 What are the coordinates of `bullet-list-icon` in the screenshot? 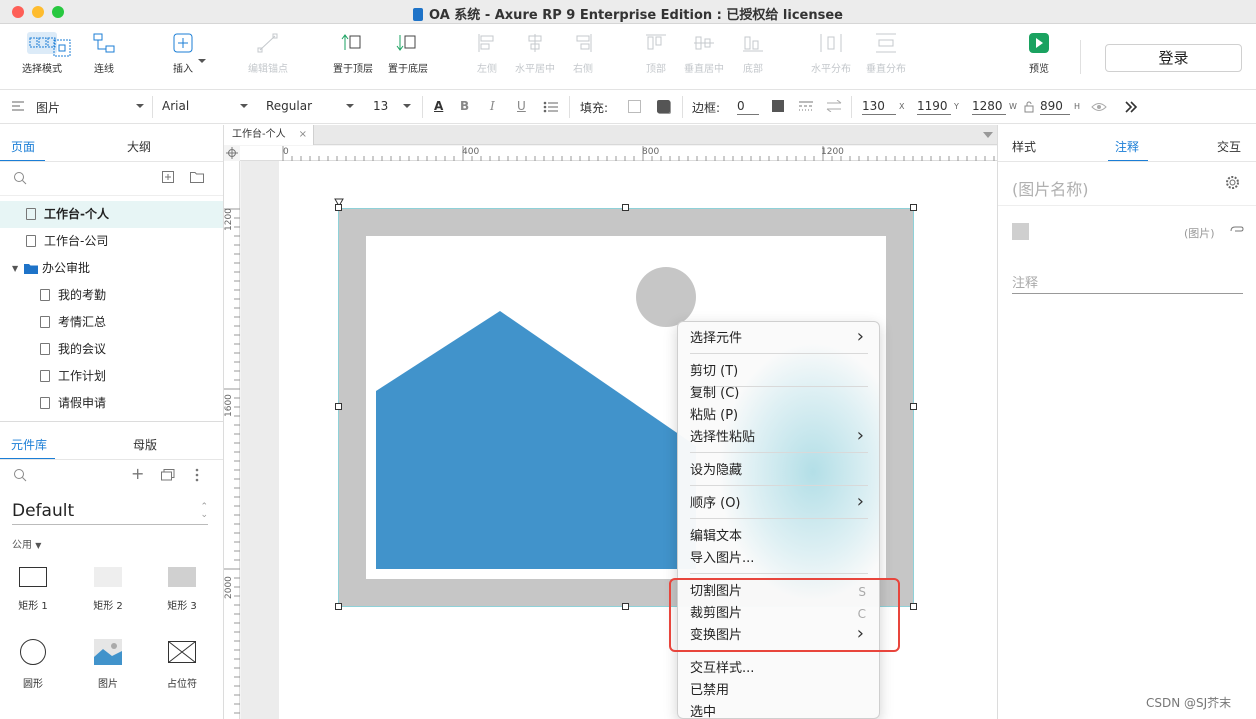 It's located at (551, 107).